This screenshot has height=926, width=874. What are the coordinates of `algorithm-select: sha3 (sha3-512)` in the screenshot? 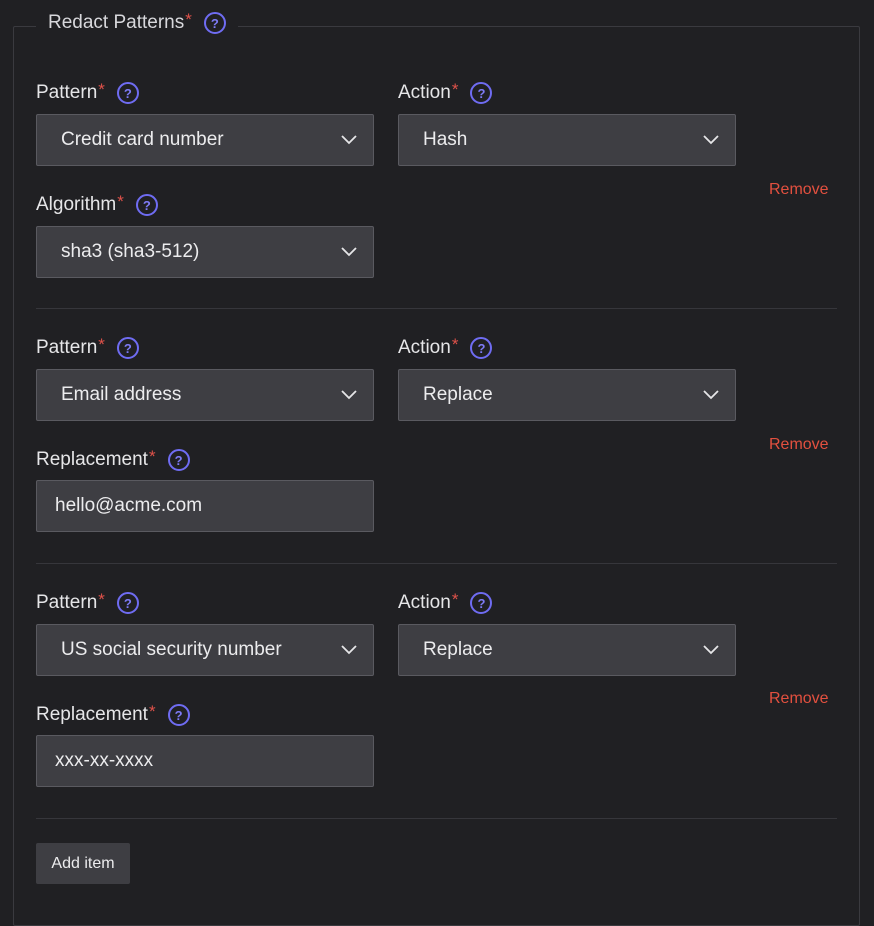 It's located at (205, 252).